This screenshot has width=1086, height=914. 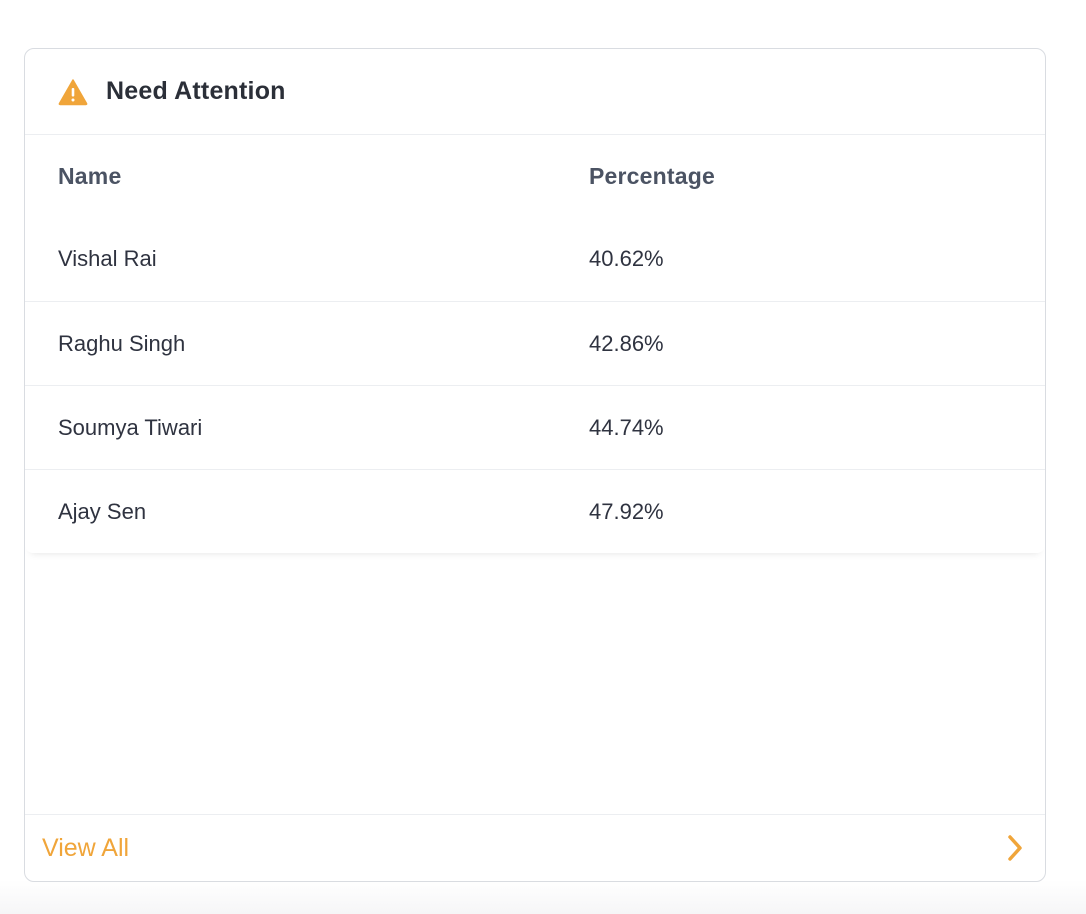 I want to click on card-title: Need Attention, so click(x=196, y=91).